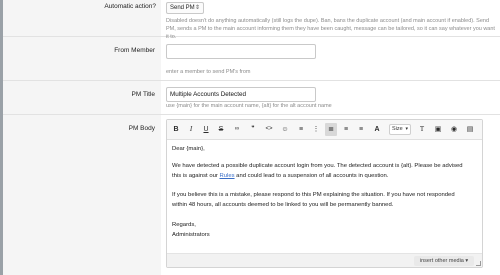 The width and height of the screenshot is (500, 275). I want to click on automatic-action-label: Automatic action?, so click(130, 6).